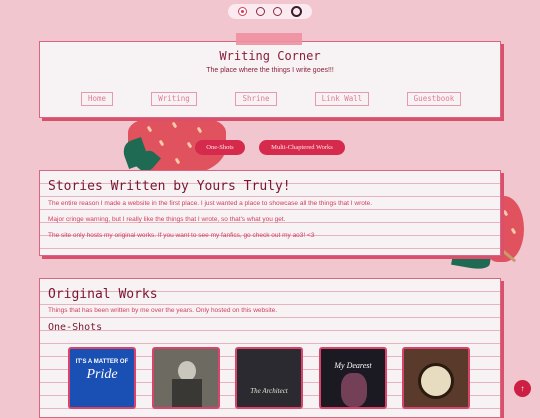 This screenshot has width=540, height=418. Describe the element at coordinates (256, 99) in the screenshot. I see `nav-shrine: Shrine` at that location.